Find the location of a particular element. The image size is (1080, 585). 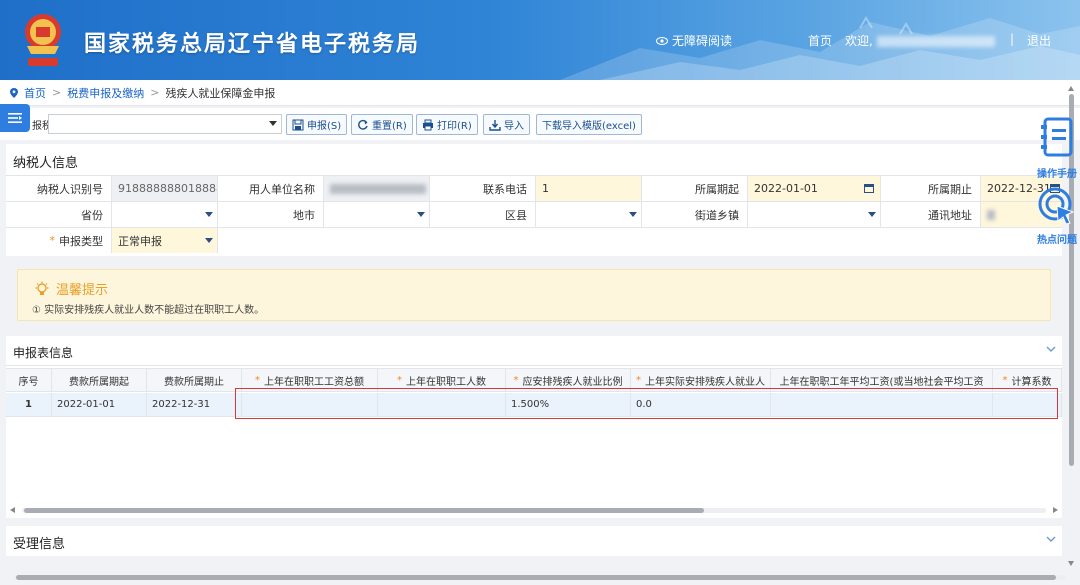

declare-button: 申报(S) is located at coordinates (317, 124).